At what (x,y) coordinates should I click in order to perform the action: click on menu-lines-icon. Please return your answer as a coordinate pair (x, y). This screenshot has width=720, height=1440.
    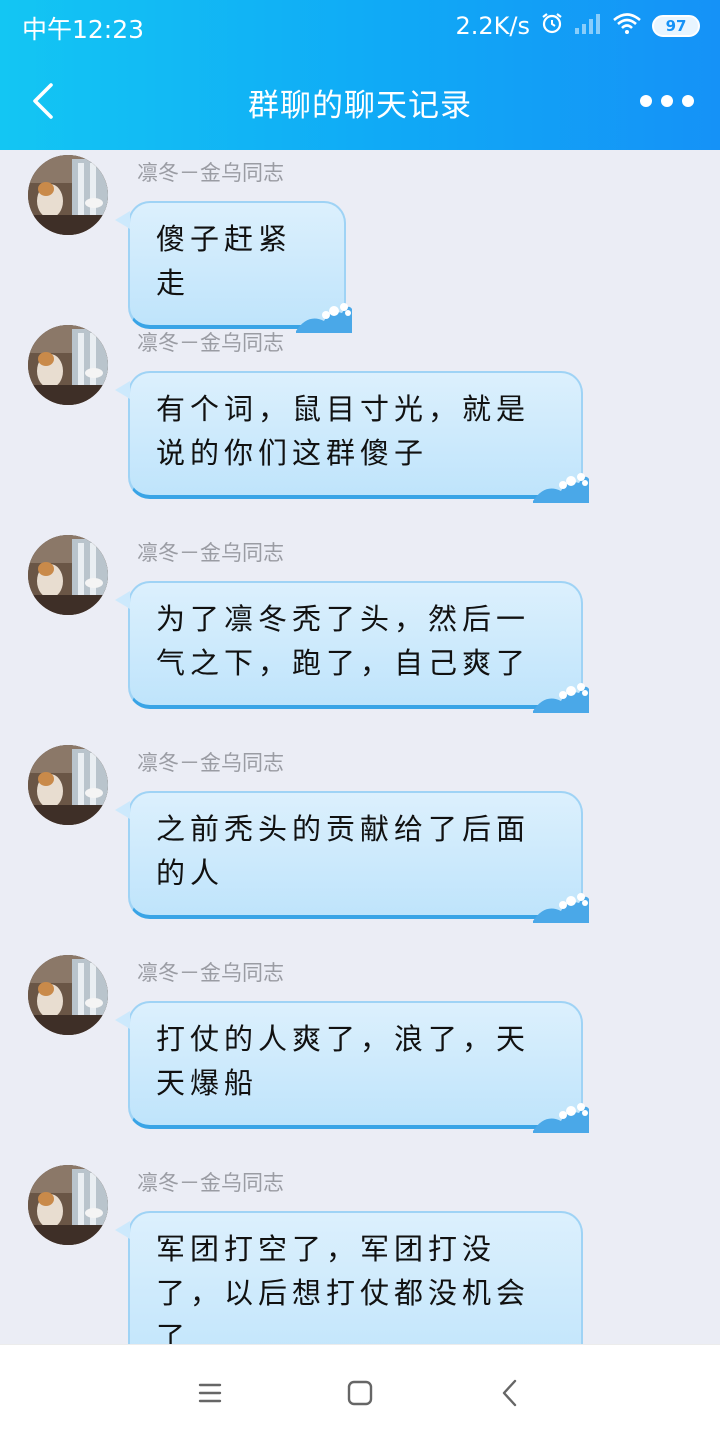
    Looking at the image, I should click on (210, 1393).